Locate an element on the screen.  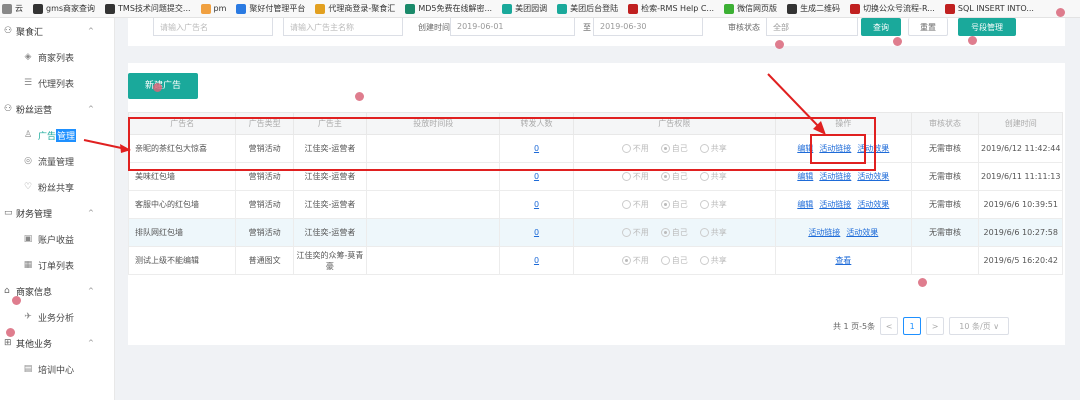
annotation-arrows is located at coordinates (454, 113).